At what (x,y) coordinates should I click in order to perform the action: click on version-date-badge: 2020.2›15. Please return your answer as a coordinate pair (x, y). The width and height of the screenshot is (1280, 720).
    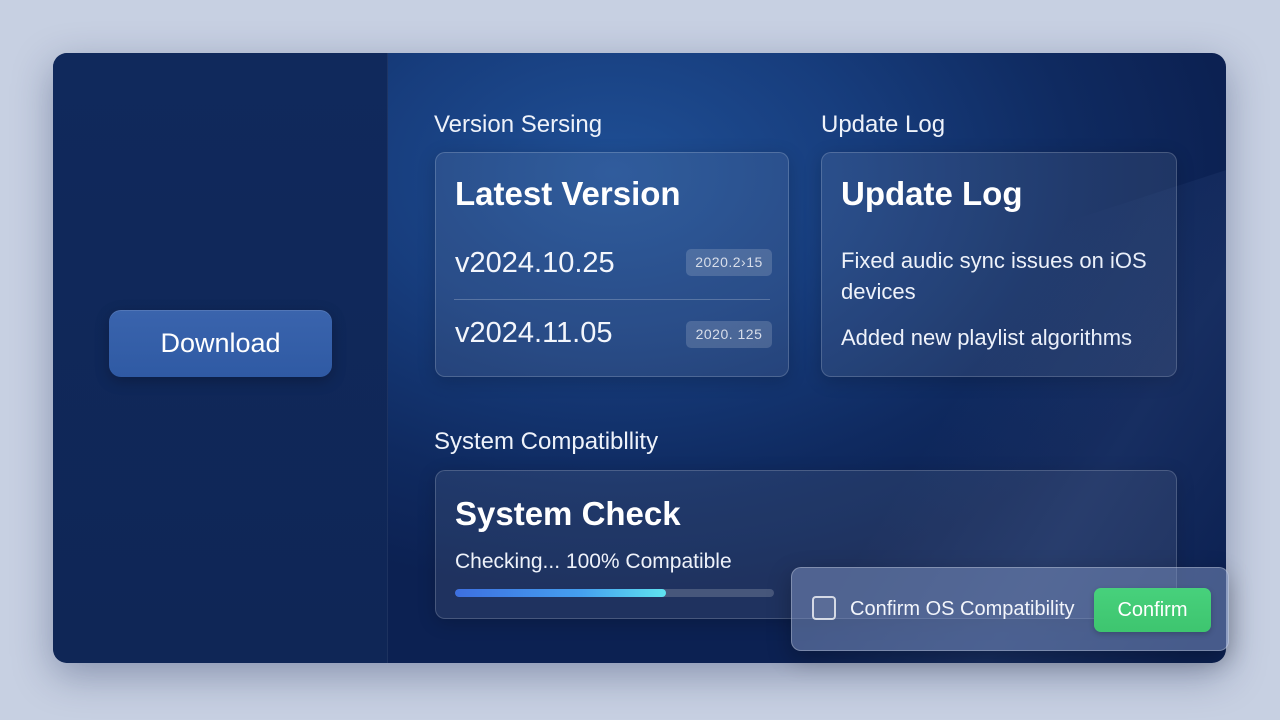
    Looking at the image, I should click on (729, 262).